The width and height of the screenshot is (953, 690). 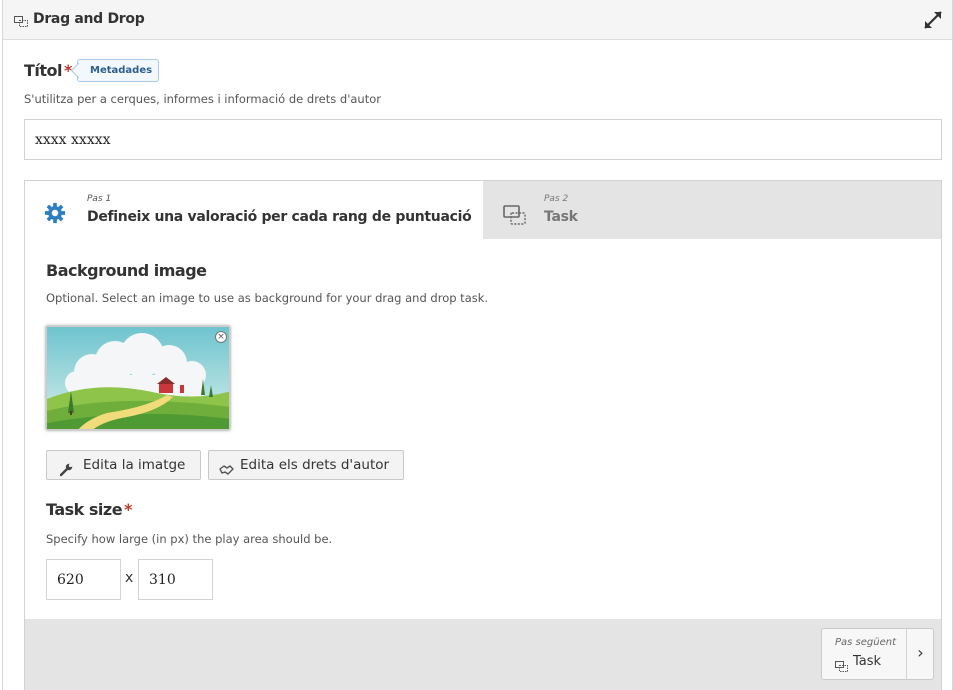 I want to click on background-image-thumbnail: ×, so click(x=138, y=378).